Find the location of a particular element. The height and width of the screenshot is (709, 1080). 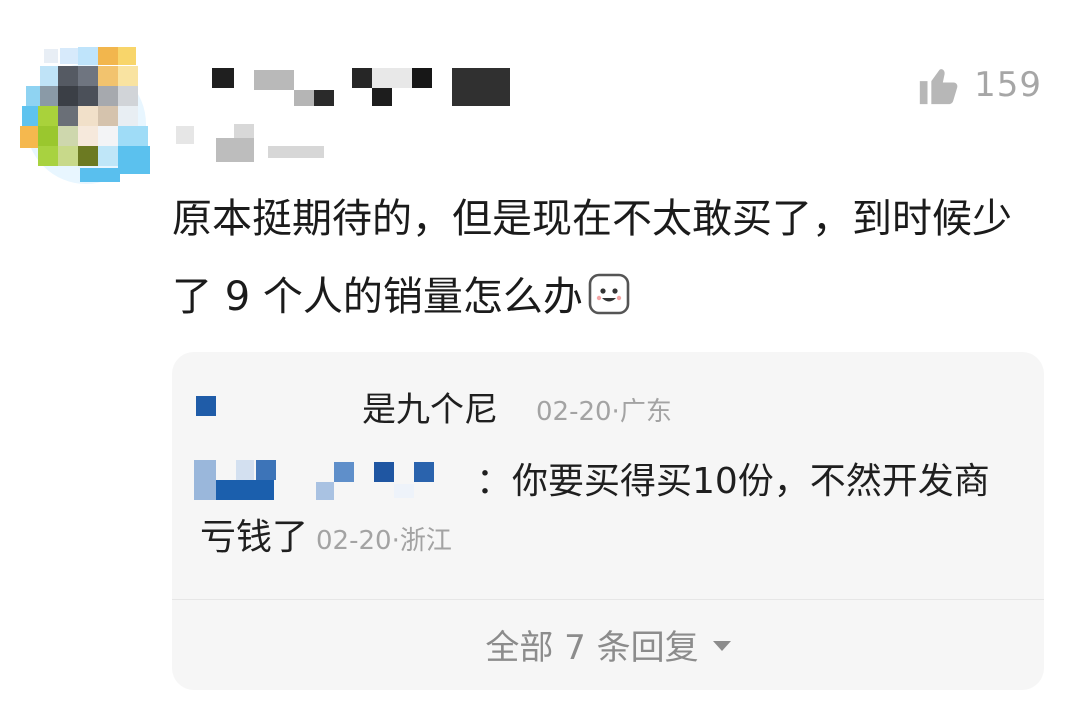

reply-item: ：你要买得买10份，不然开发商亏钱了 02-20·浙江 is located at coordinates (610, 511).